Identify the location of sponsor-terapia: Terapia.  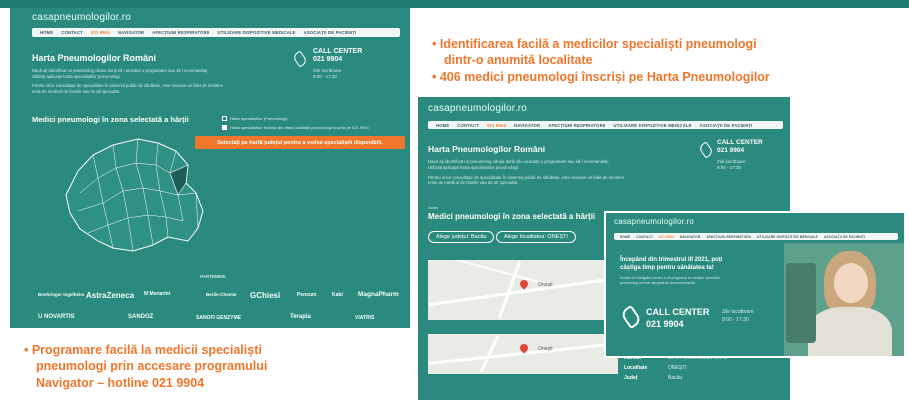
(300, 317).